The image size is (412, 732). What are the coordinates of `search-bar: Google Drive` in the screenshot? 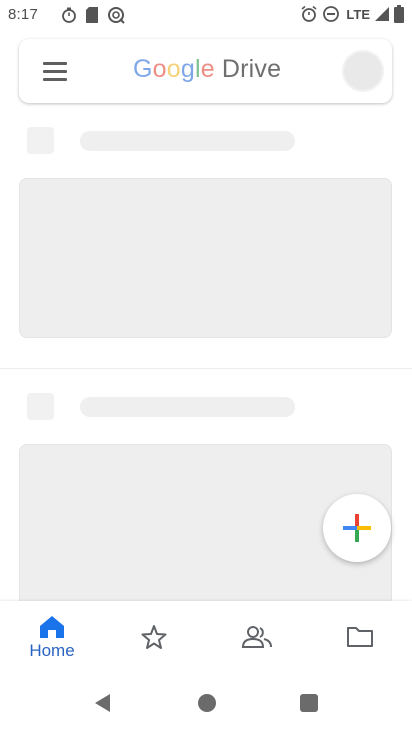 It's located at (205, 71).